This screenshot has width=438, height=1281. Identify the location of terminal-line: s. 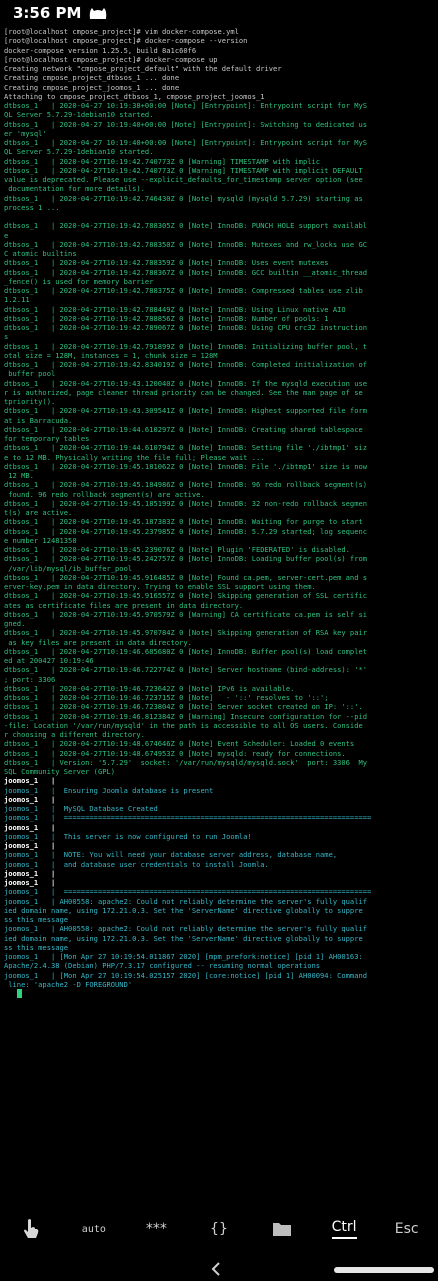
(6, 337).